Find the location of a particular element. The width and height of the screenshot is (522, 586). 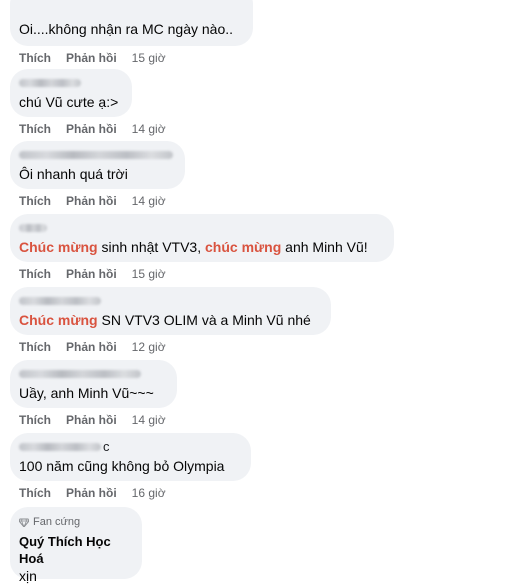

comment-text: Uầy, anh Minh Vũ~~~ is located at coordinates (86, 393).